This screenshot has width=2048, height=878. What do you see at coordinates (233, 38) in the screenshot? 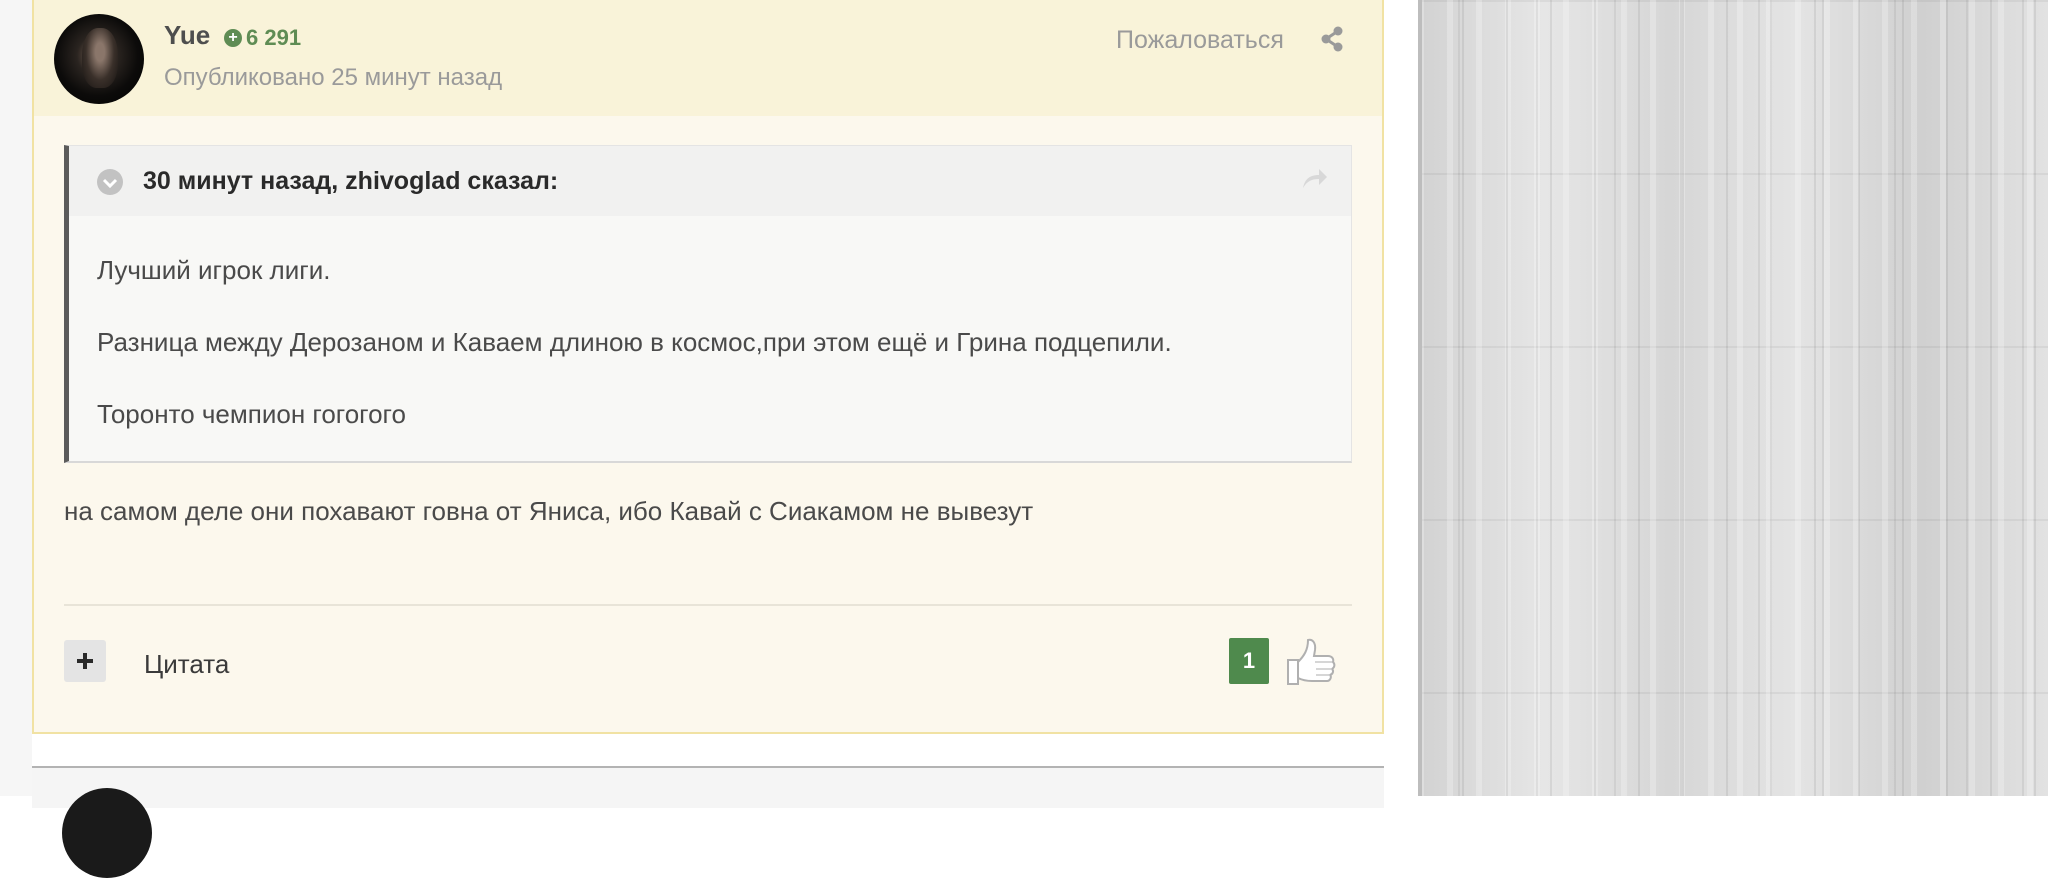
I see `plus-circle-icon: +` at bounding box center [233, 38].